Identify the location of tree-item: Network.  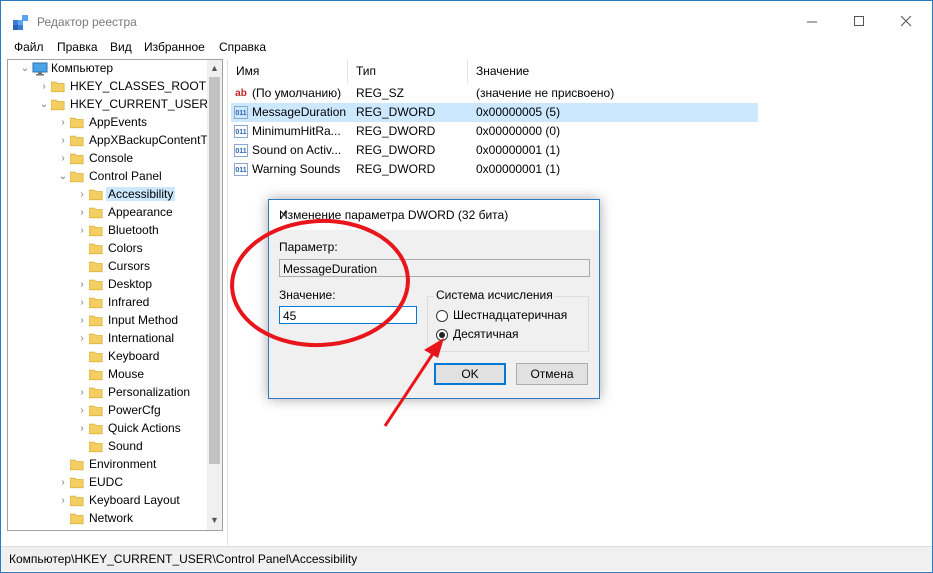
(108, 519).